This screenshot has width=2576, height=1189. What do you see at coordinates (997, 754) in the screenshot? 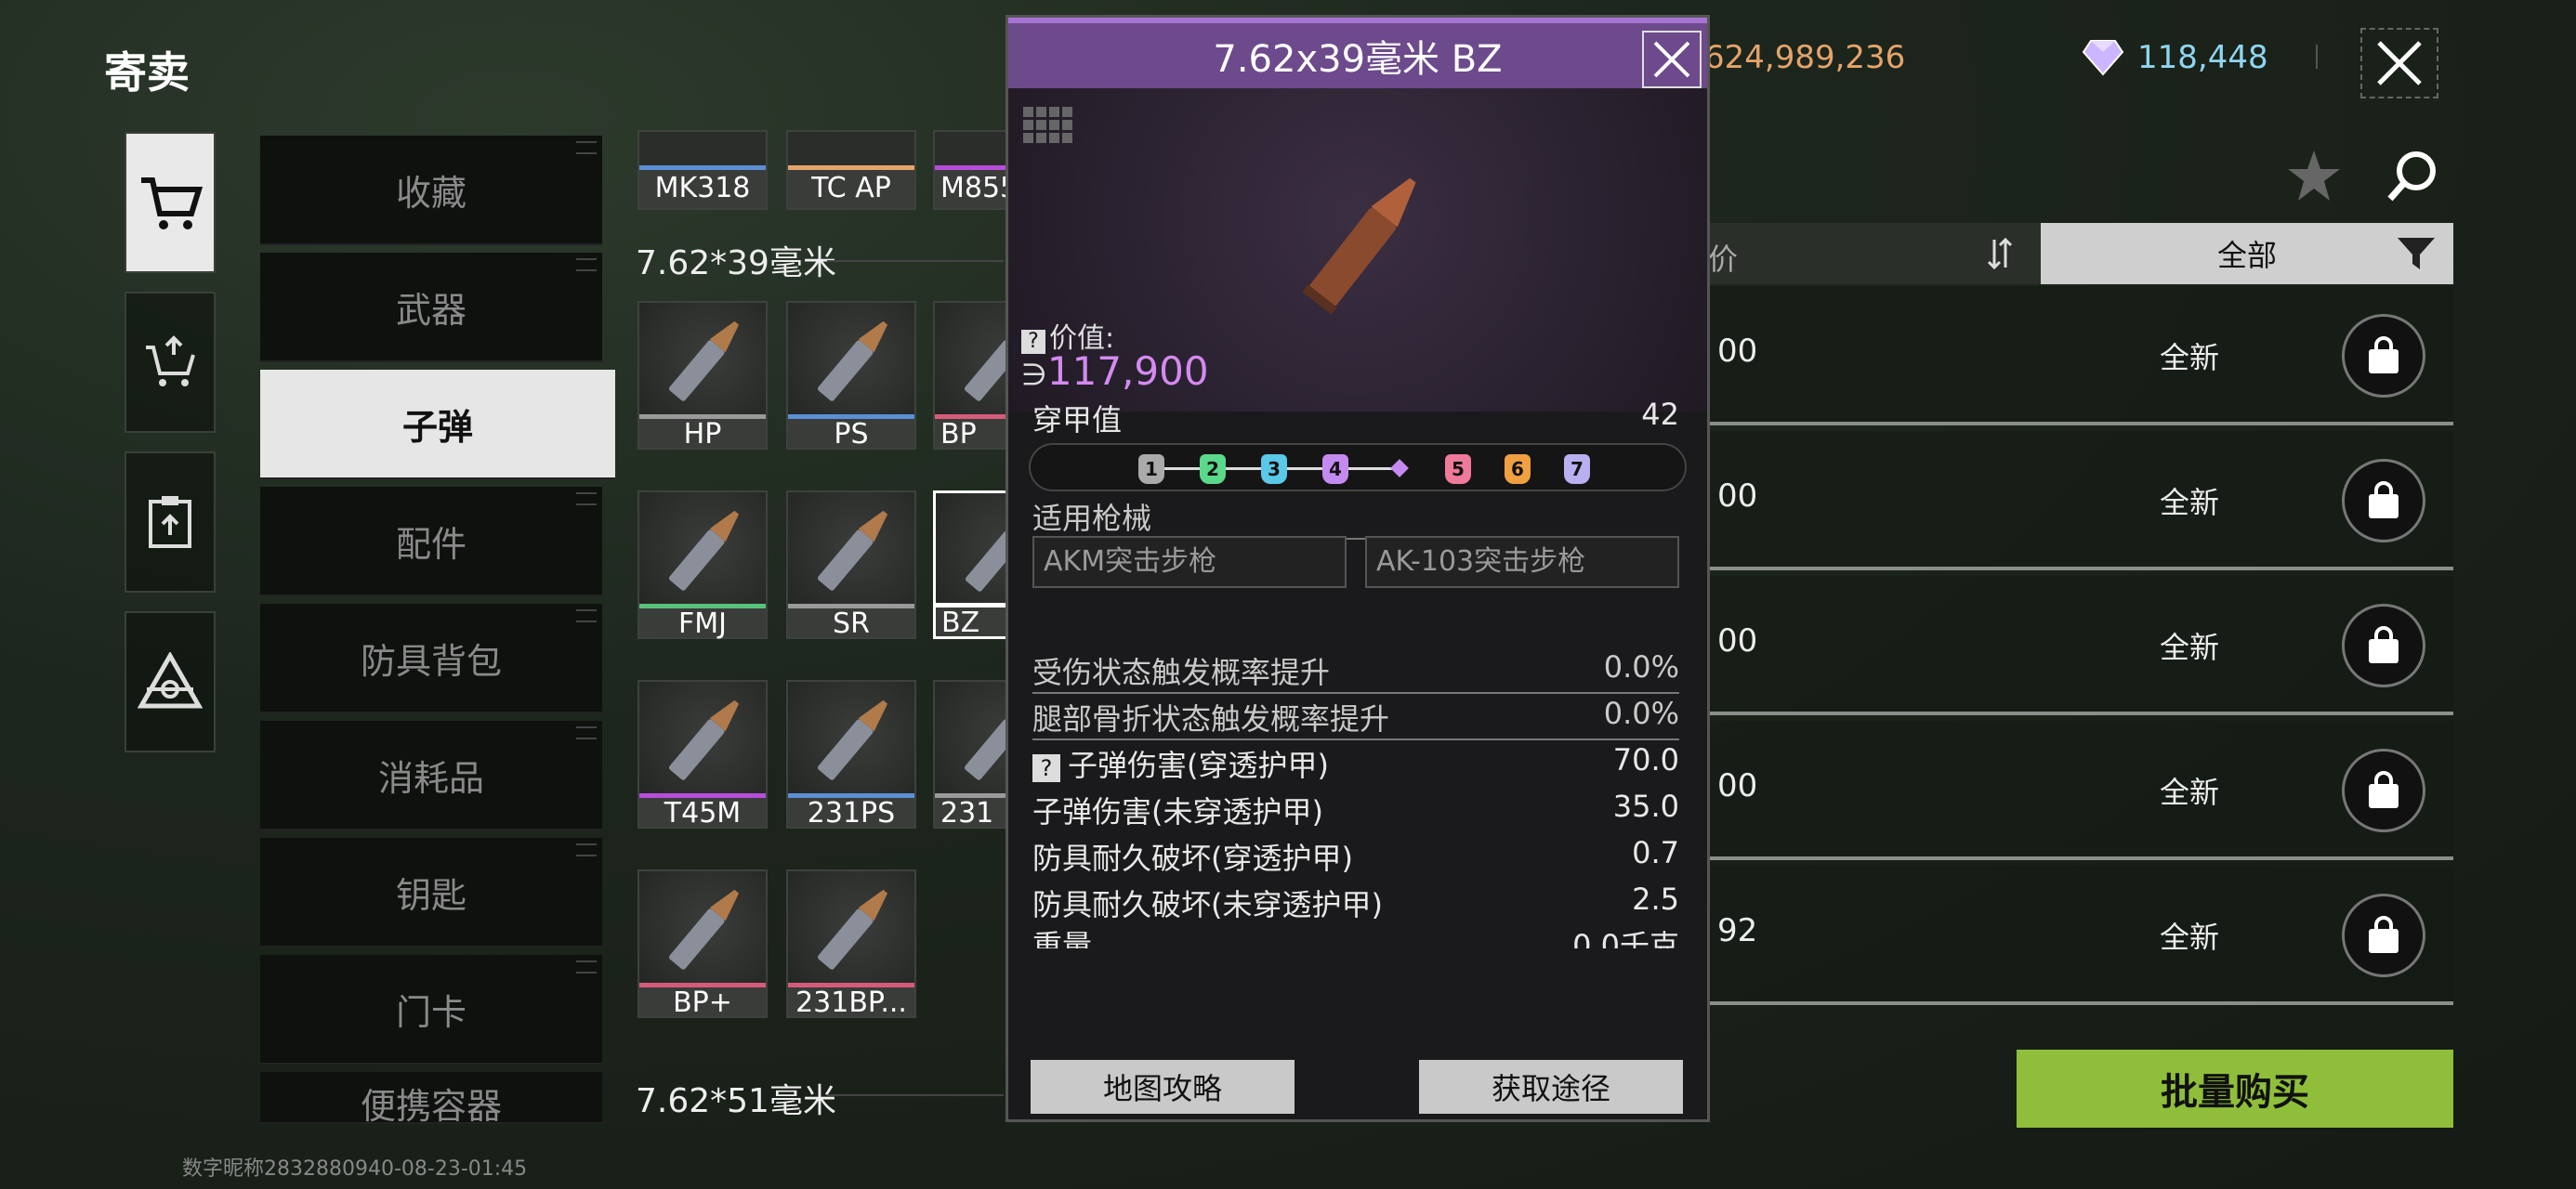
I see `ammo-card: 231` at bounding box center [997, 754].